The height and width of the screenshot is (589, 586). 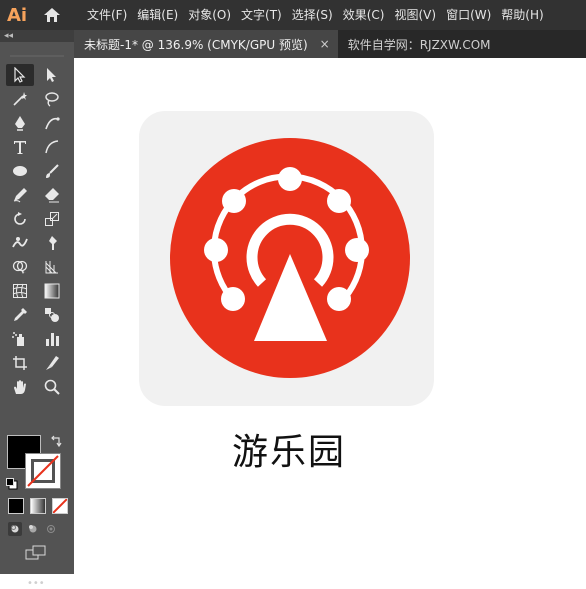 I want to click on tab-label: 未标题-1* @ 136.9% (CMYK/GPU 预览), so click(x=196, y=44).